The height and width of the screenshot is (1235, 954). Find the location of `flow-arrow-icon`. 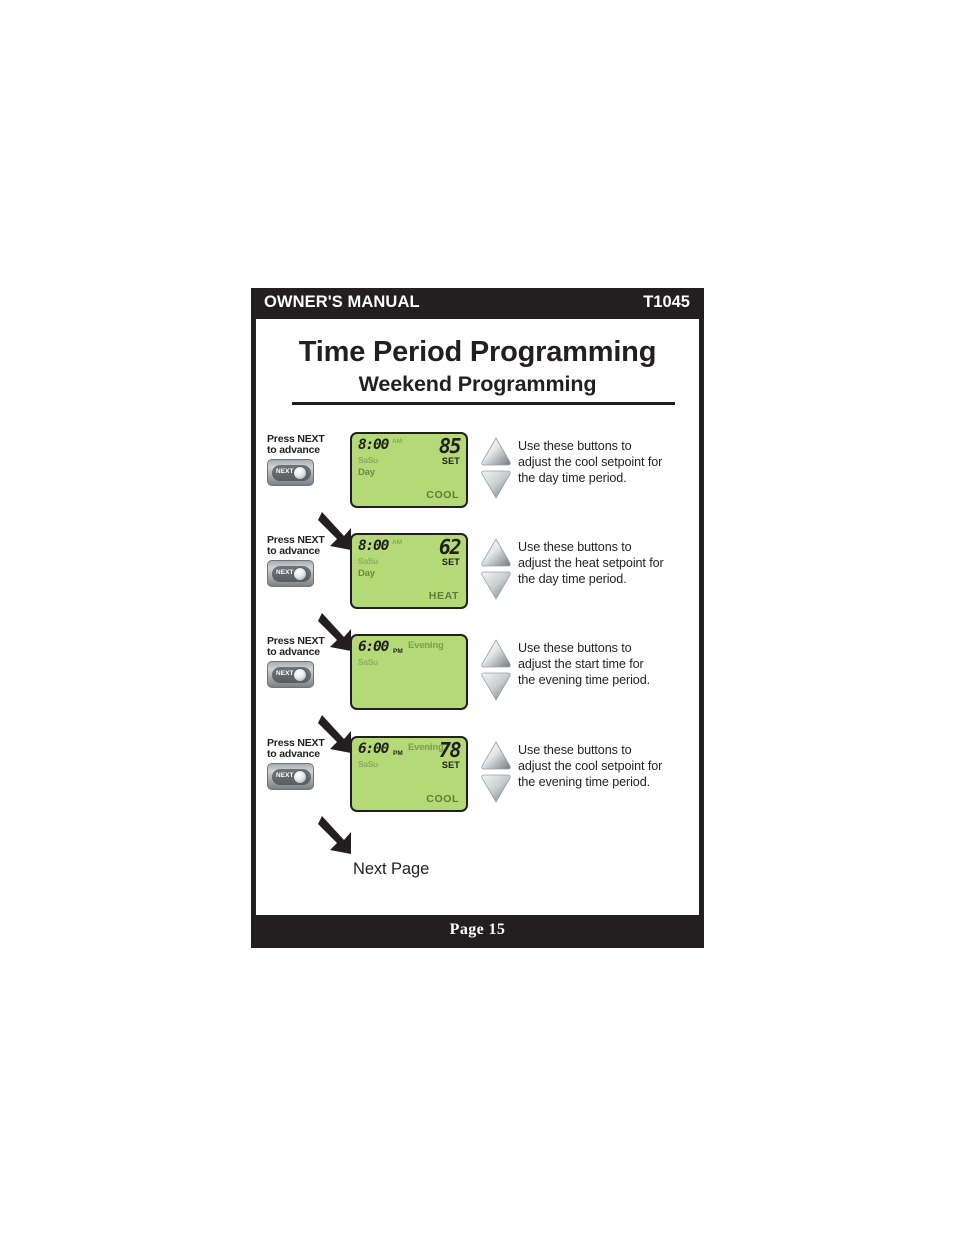

flow-arrow-icon is located at coordinates (338, 835).